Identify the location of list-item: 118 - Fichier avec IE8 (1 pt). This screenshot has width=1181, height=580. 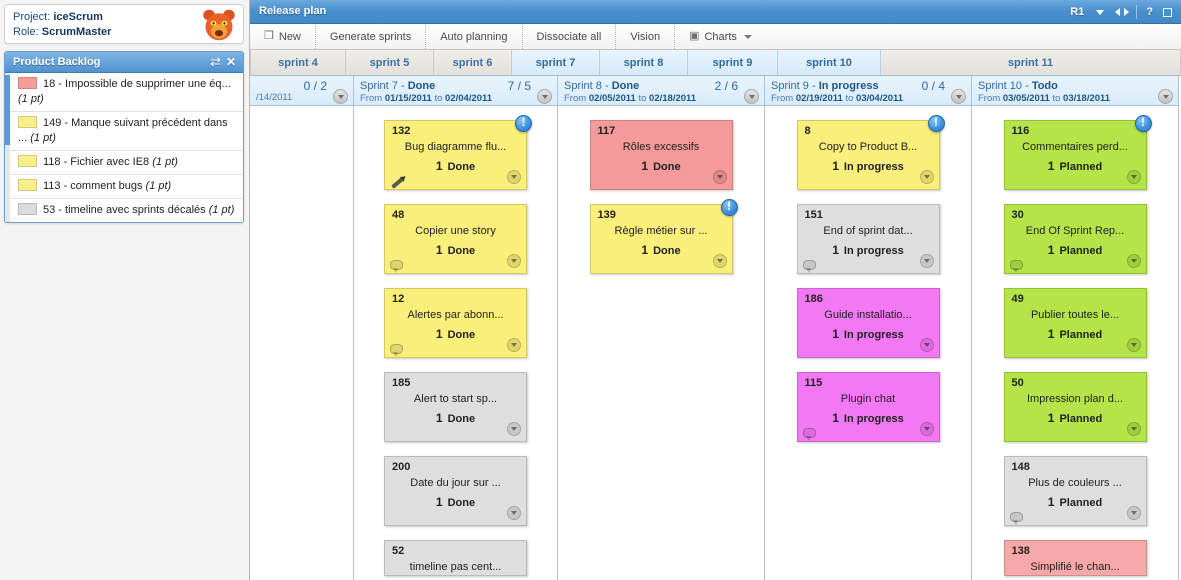
(126, 163).